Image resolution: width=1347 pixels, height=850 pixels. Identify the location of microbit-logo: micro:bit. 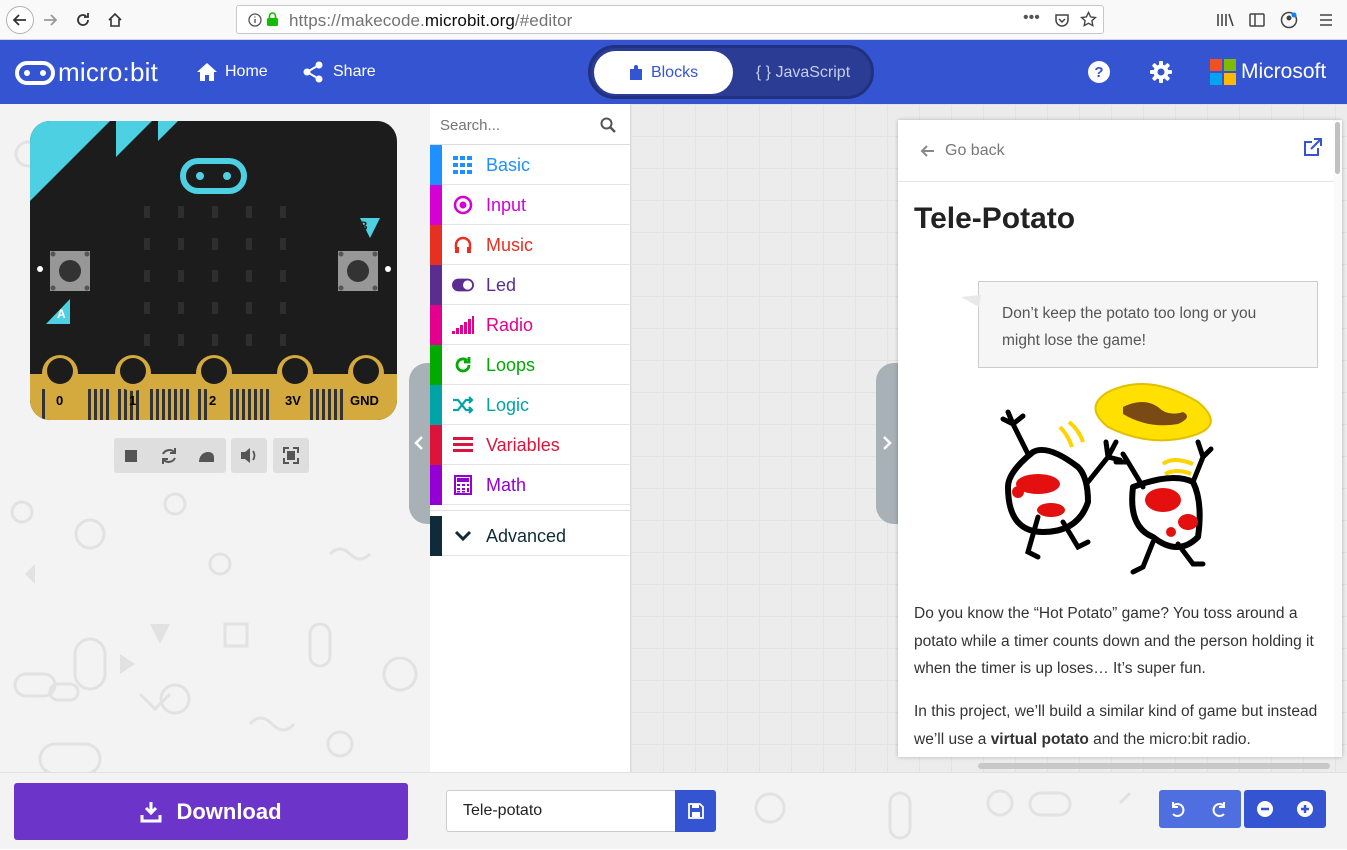
(86, 72).